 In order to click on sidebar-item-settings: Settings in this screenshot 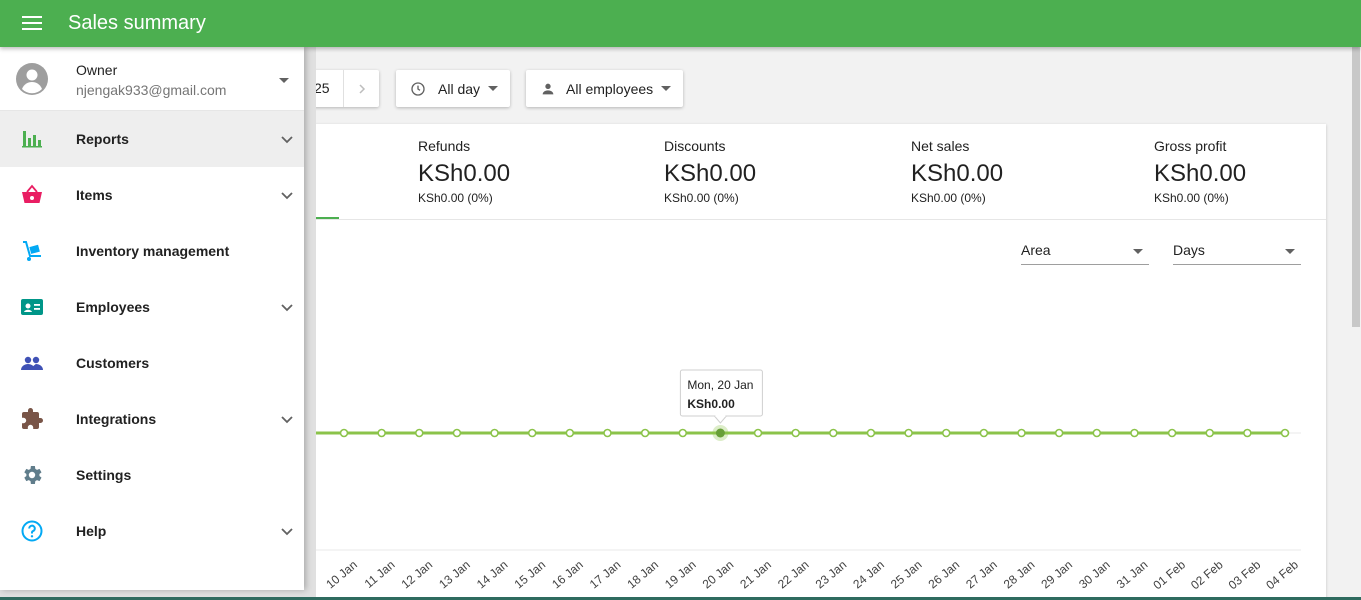, I will do `click(152, 475)`.